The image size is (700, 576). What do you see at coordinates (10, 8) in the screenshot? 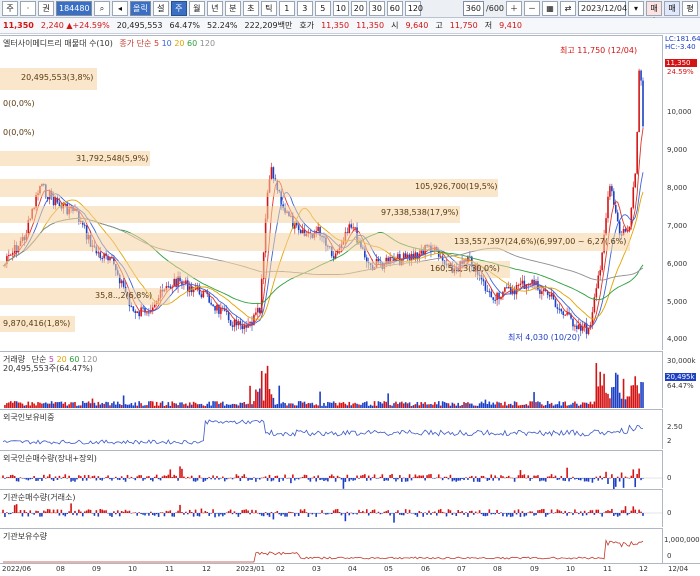
I see `market-button: 주` at bounding box center [10, 8].